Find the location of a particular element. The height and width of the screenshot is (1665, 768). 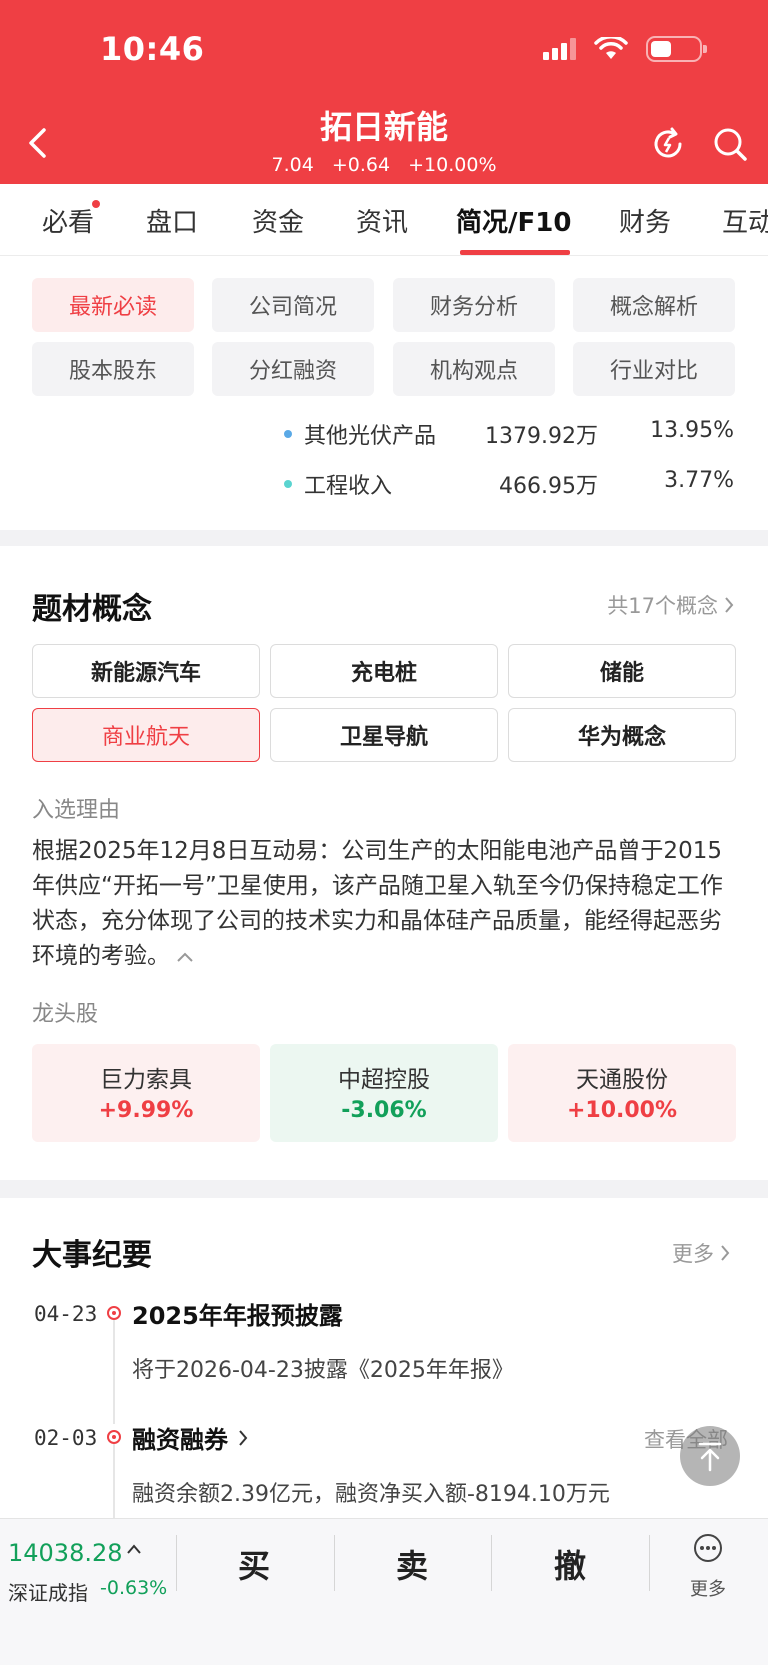

concepts-count-link: 共17个概念 is located at coordinates (670, 605).